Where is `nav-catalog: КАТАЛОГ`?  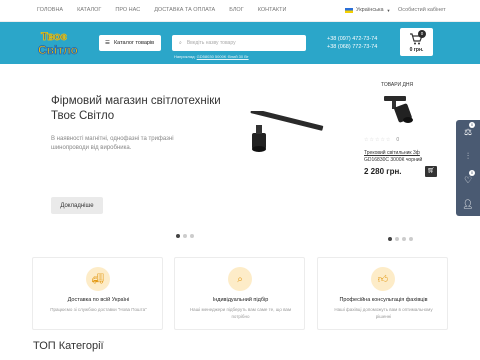
nav-catalog: КАТАЛОГ is located at coordinates (89, 10).